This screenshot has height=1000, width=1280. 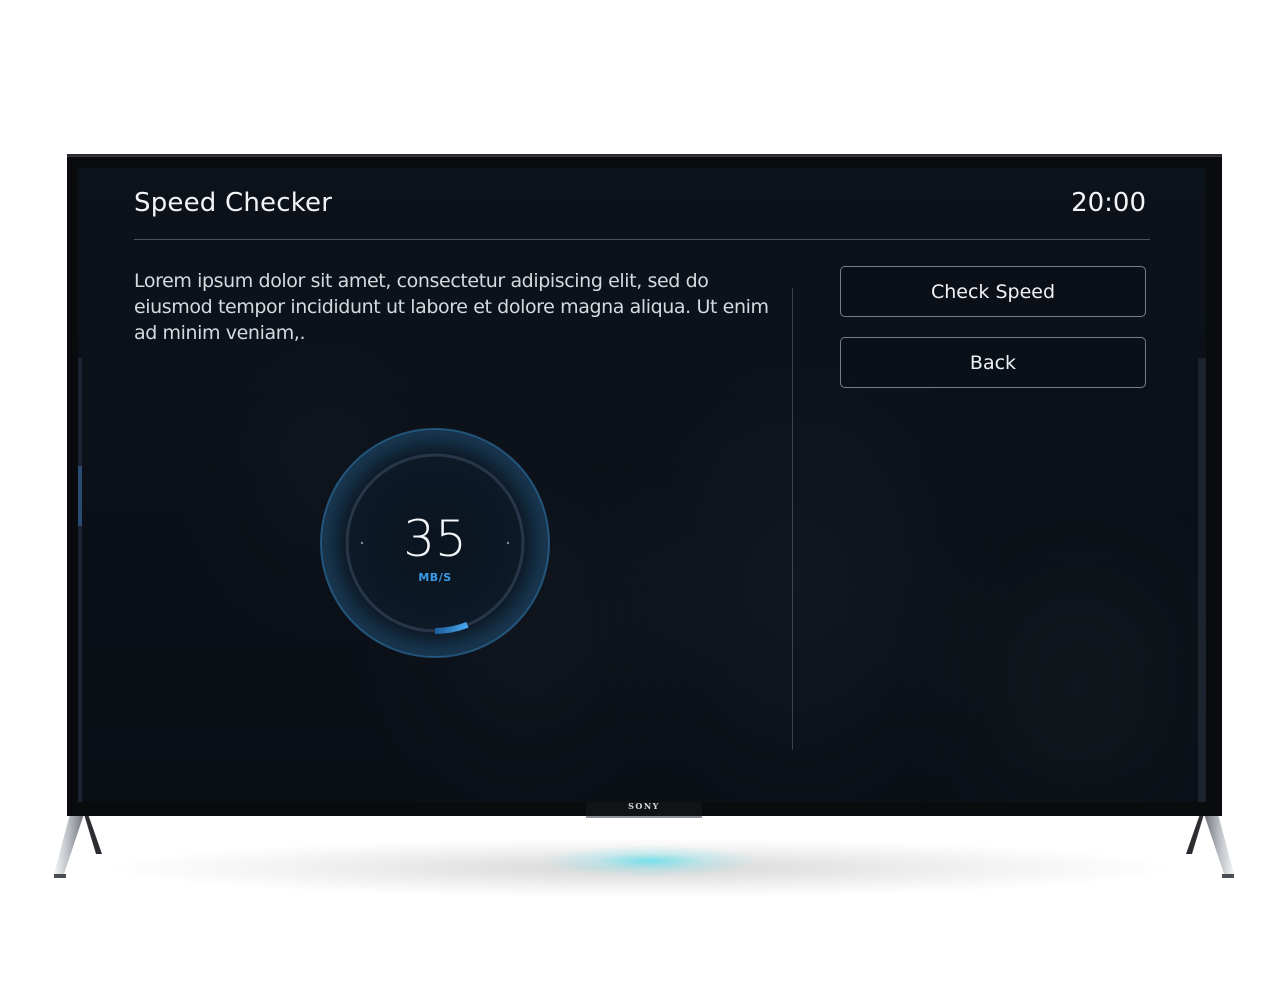 What do you see at coordinates (792, 519) in the screenshot?
I see `column-divider` at bounding box center [792, 519].